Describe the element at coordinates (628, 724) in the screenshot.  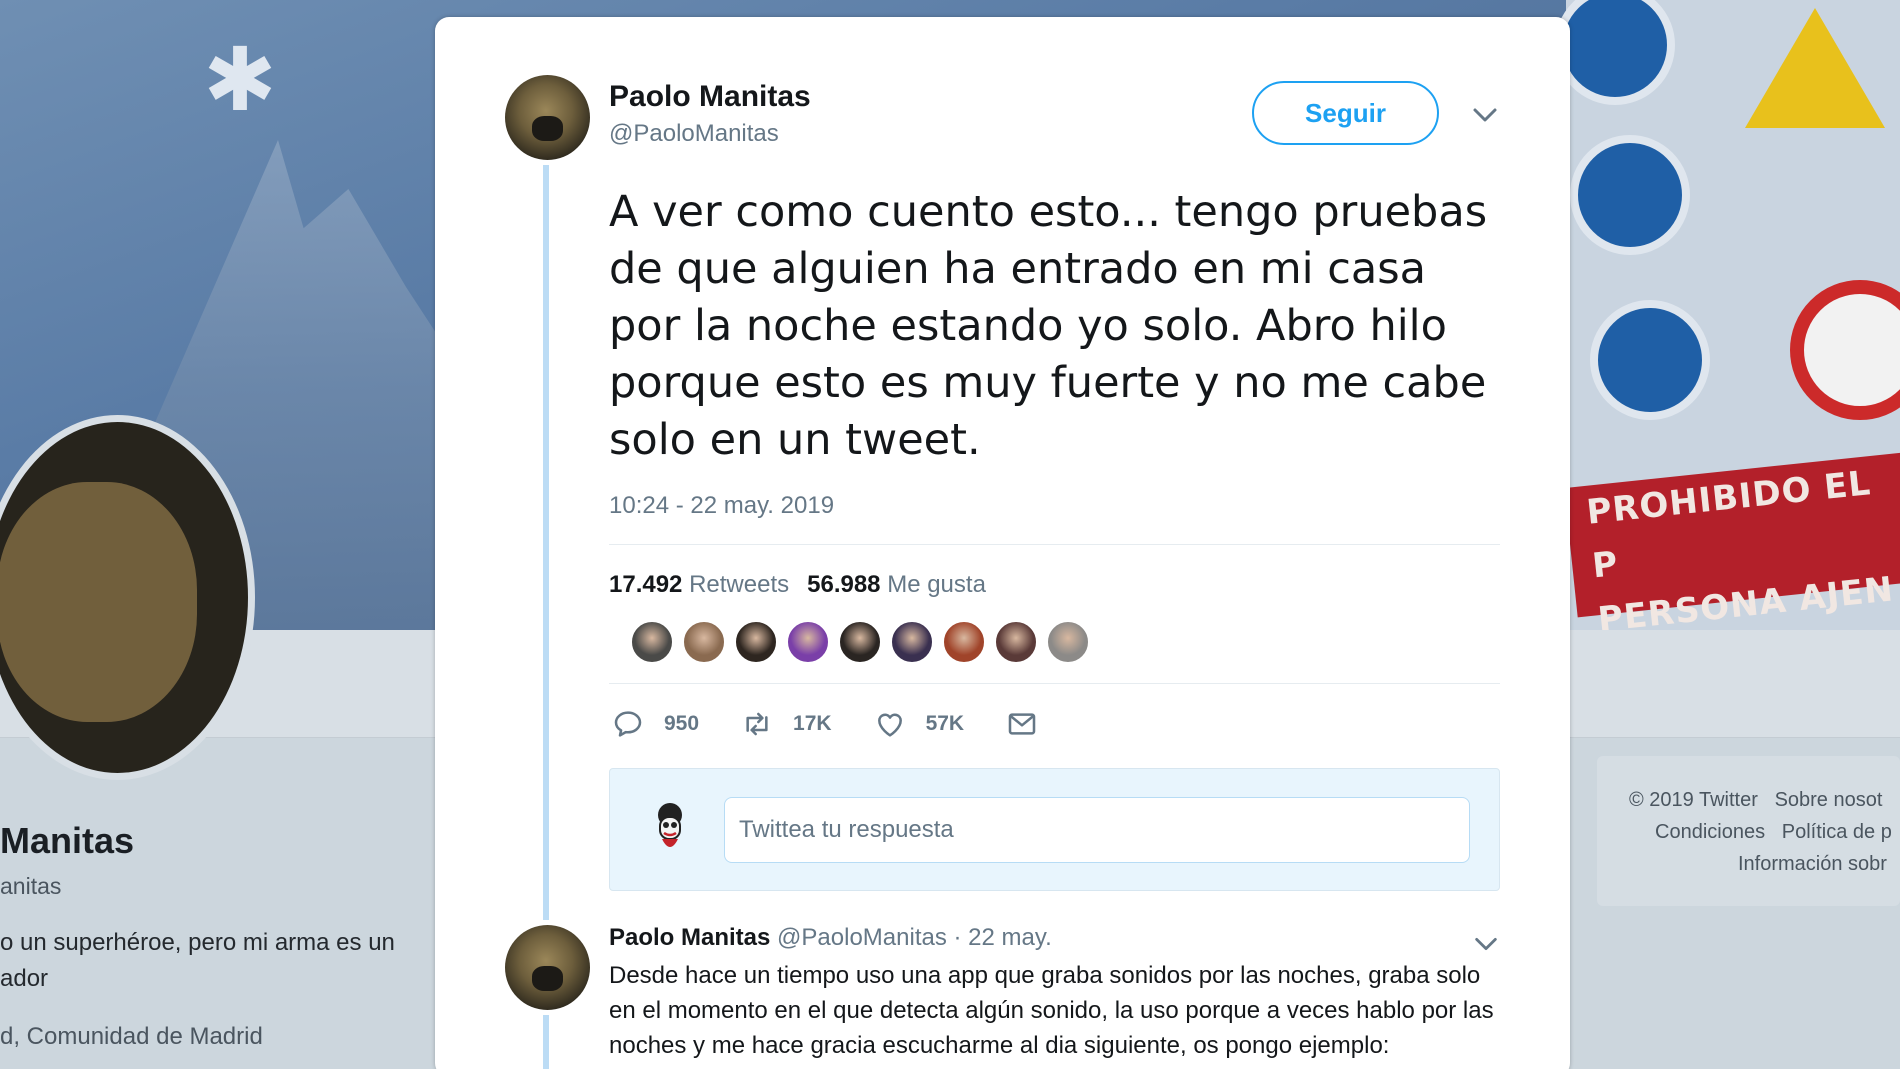
I see `reply-icon` at that location.